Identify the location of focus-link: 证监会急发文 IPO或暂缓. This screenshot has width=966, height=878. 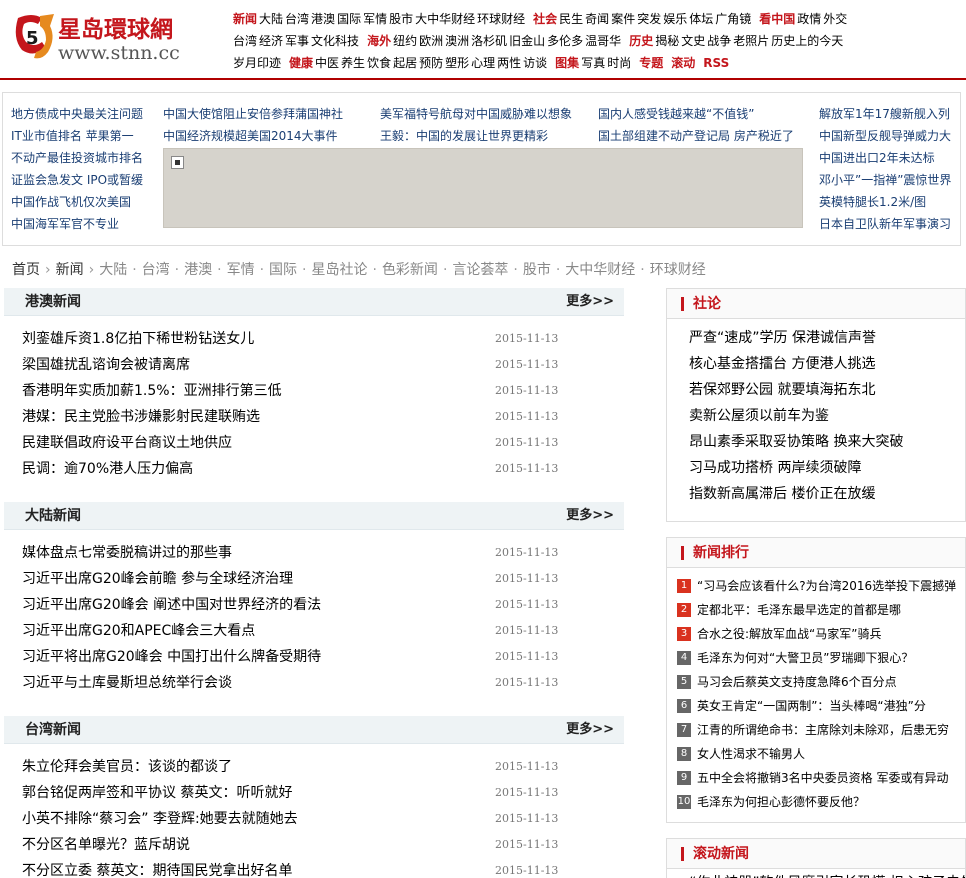
(77, 180).